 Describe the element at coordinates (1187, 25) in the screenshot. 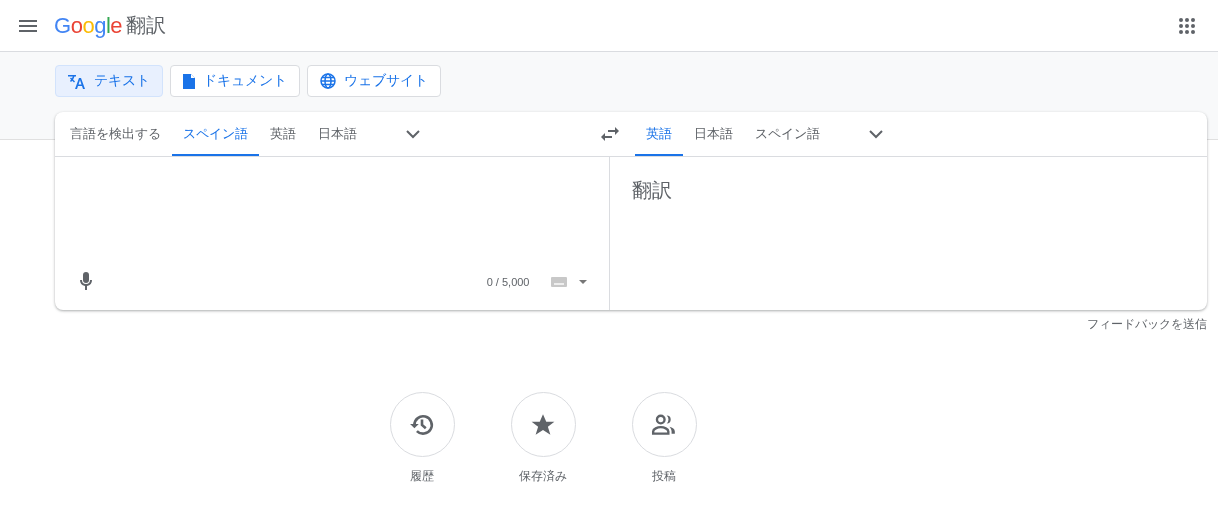

I see `apps-grid-icon` at that location.